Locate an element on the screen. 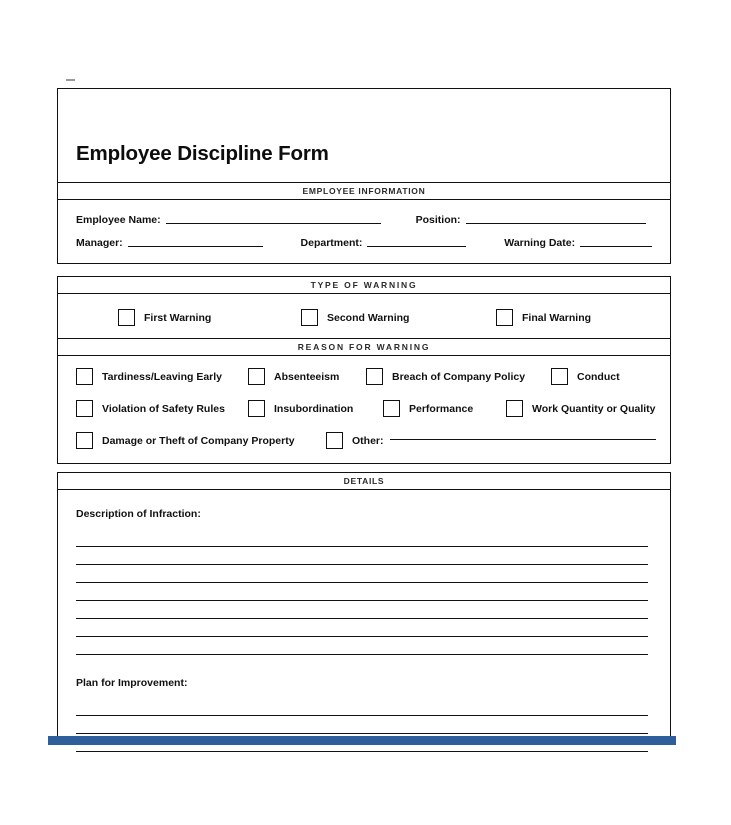 This screenshot has height=825, width=731. checkbox-conduct: Conduct is located at coordinates (585, 376).